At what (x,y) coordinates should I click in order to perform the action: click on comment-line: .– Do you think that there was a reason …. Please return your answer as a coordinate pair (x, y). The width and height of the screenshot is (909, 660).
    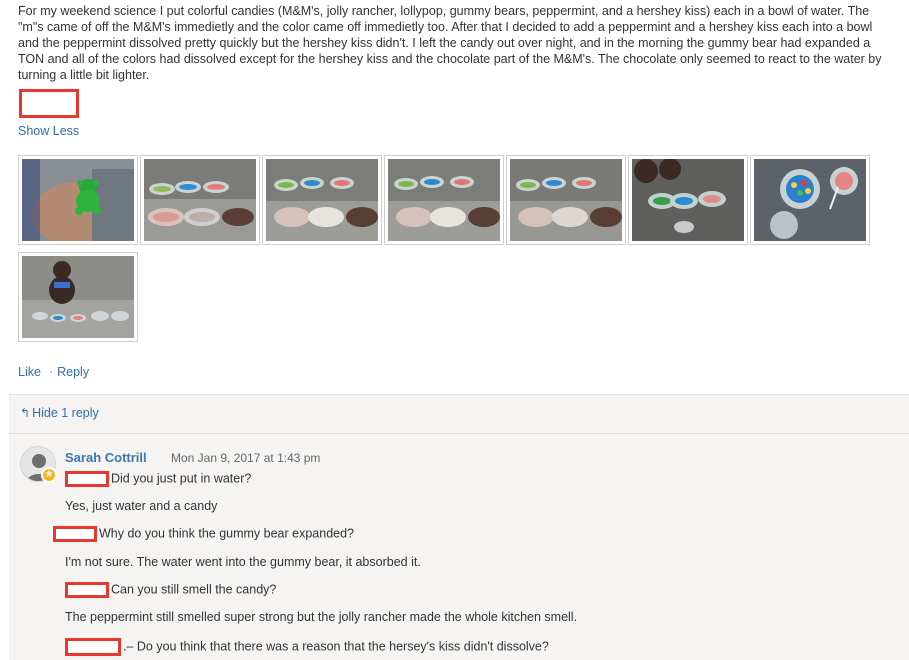
    Looking at the image, I should click on (307, 647).